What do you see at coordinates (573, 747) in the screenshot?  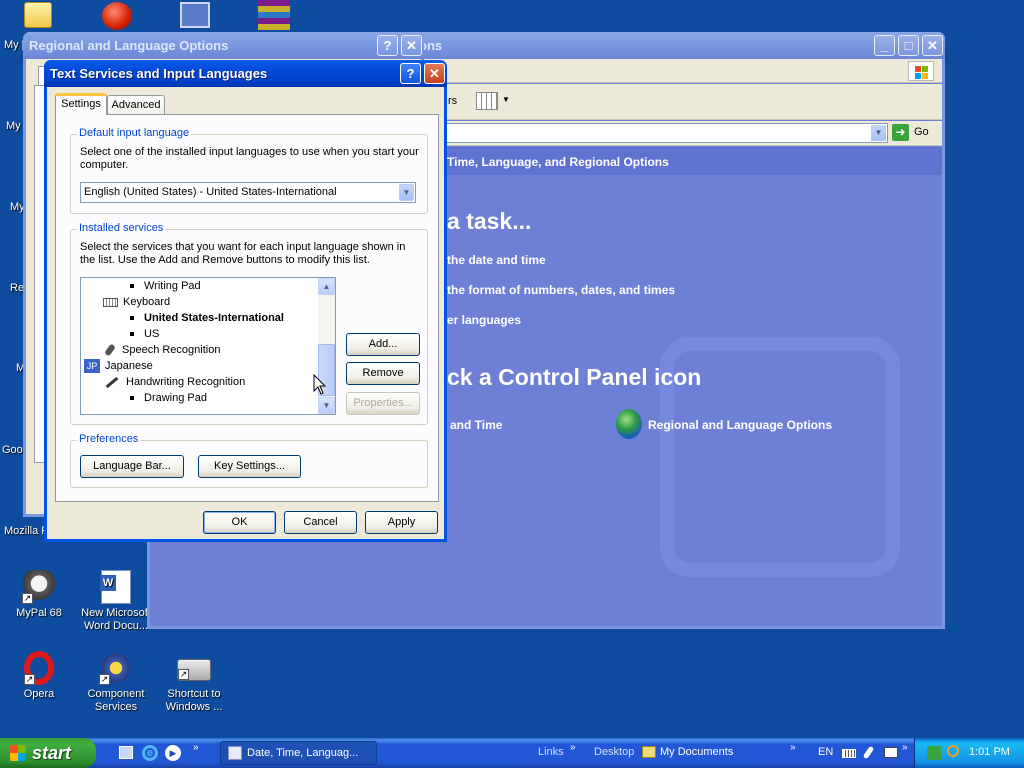 I see `links-chevron-icon: »` at bounding box center [573, 747].